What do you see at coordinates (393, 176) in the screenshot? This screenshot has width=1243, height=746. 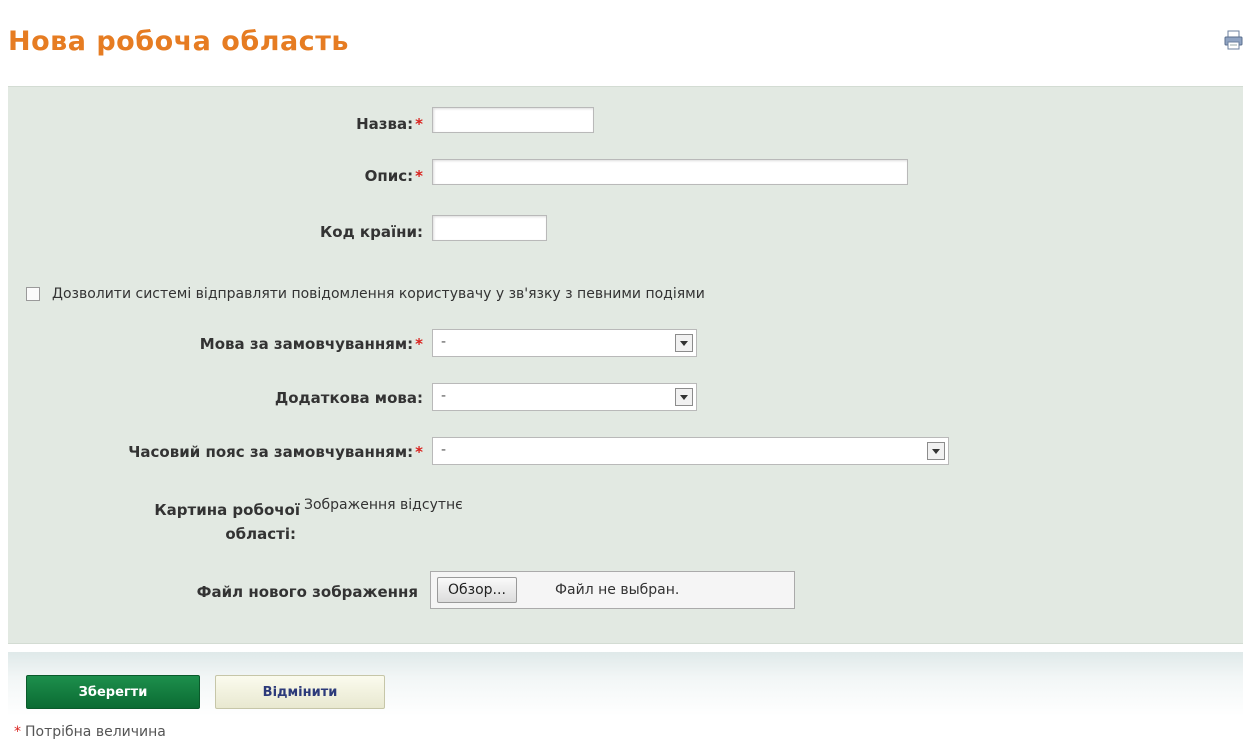 I see `description-label: Опис: *` at bounding box center [393, 176].